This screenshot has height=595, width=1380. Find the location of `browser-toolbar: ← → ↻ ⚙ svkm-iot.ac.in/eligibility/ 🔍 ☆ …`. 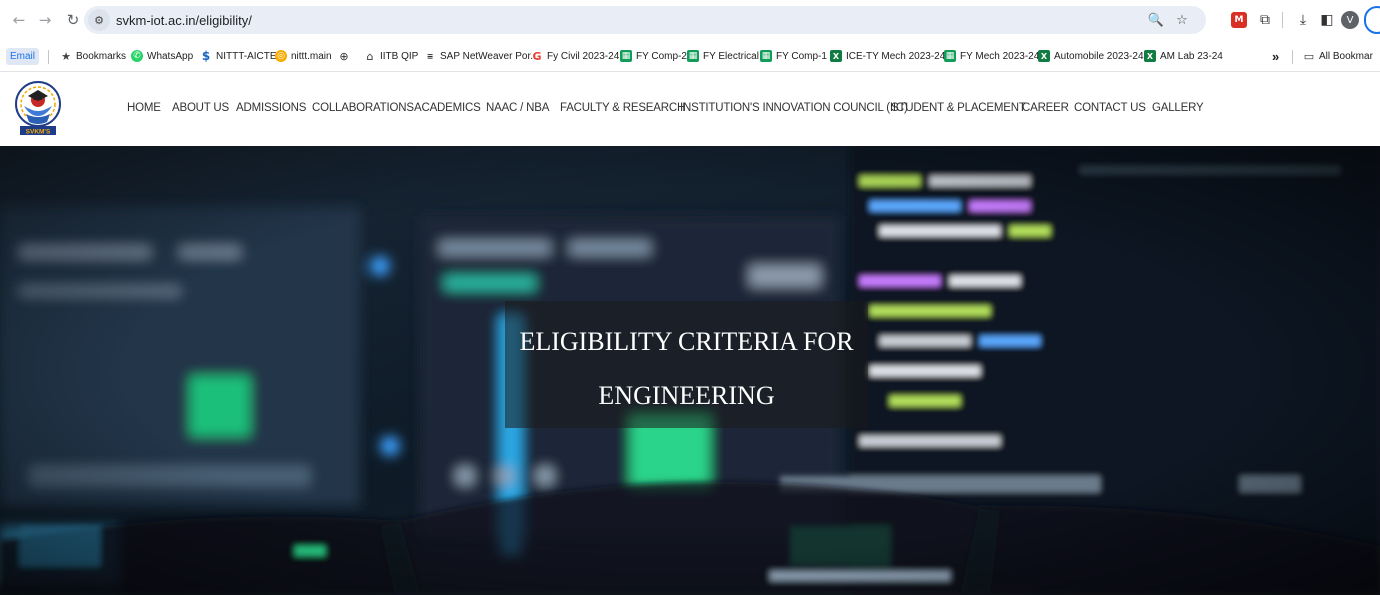

browser-toolbar: ← → ↻ ⚙ svkm-iot.ac.in/eligibility/ 🔍 ☆ … is located at coordinates (690, 20).